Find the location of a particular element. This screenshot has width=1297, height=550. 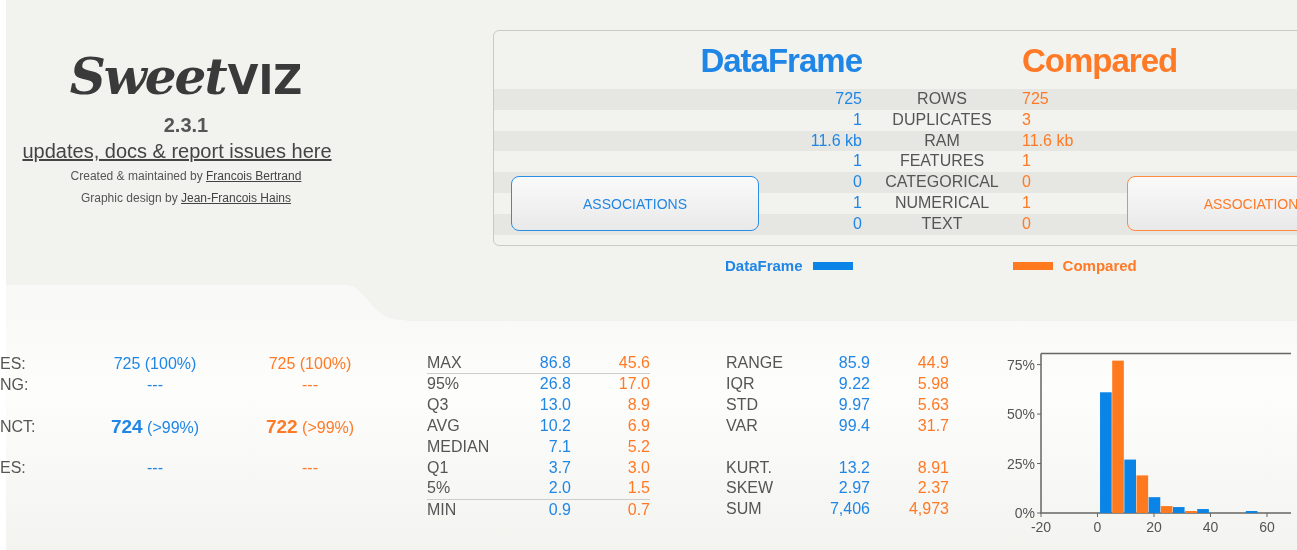

stat-value: 8.9 is located at coordinates (638, 404).